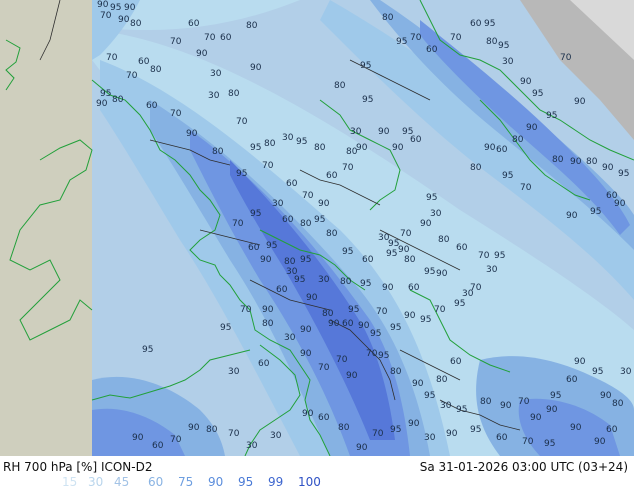 Image resolution: width=634 pixels, height=491 pixels. I want to click on scale-item: 30, so click(96, 482).